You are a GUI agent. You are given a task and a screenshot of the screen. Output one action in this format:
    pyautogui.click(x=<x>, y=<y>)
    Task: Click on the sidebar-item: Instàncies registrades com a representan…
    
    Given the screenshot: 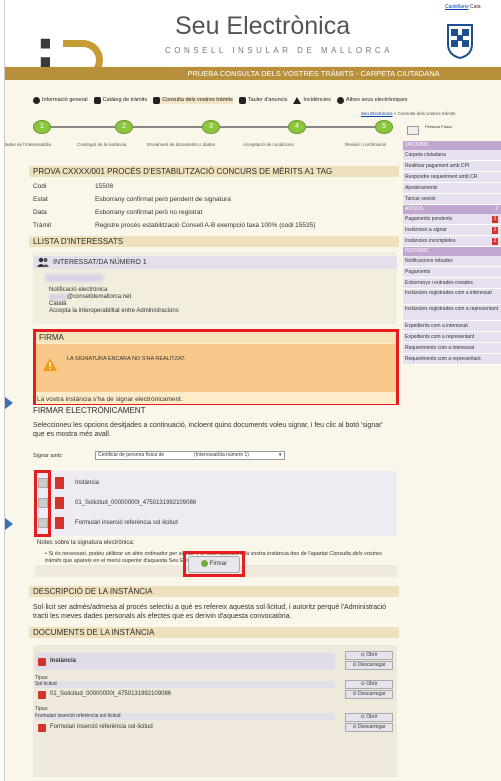 What is the action you would take?
    pyautogui.click(x=452, y=313)
    